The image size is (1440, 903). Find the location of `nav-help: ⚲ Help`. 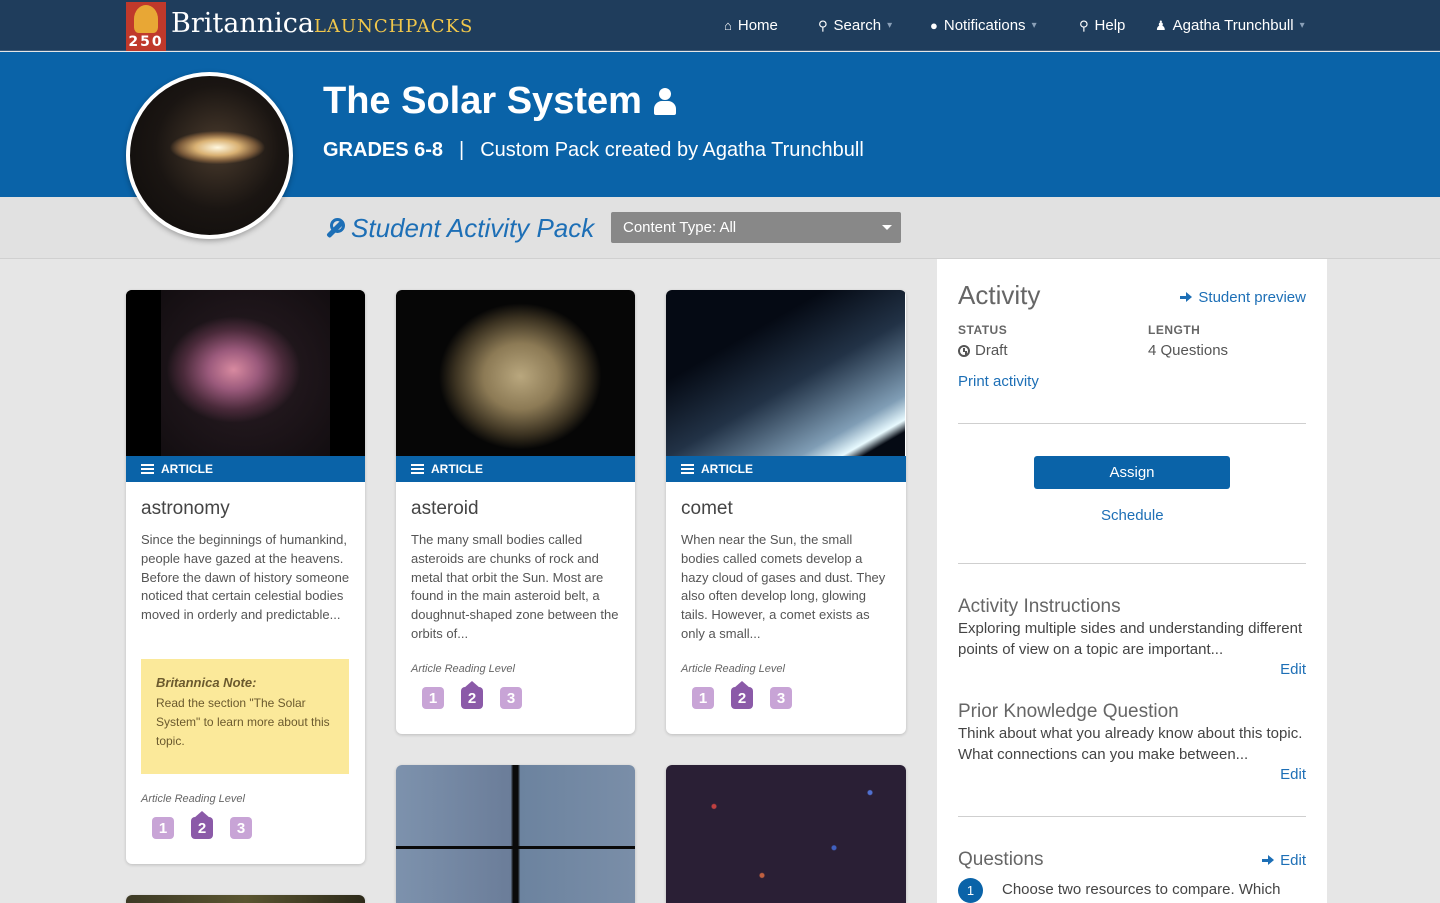

nav-help: ⚲ Help is located at coordinates (1102, 25).